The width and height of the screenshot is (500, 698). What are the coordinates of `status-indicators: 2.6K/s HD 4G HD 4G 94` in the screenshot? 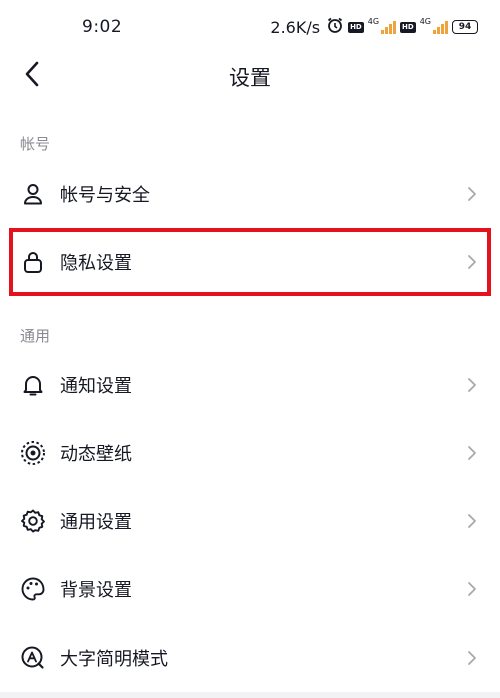 It's located at (374, 27).